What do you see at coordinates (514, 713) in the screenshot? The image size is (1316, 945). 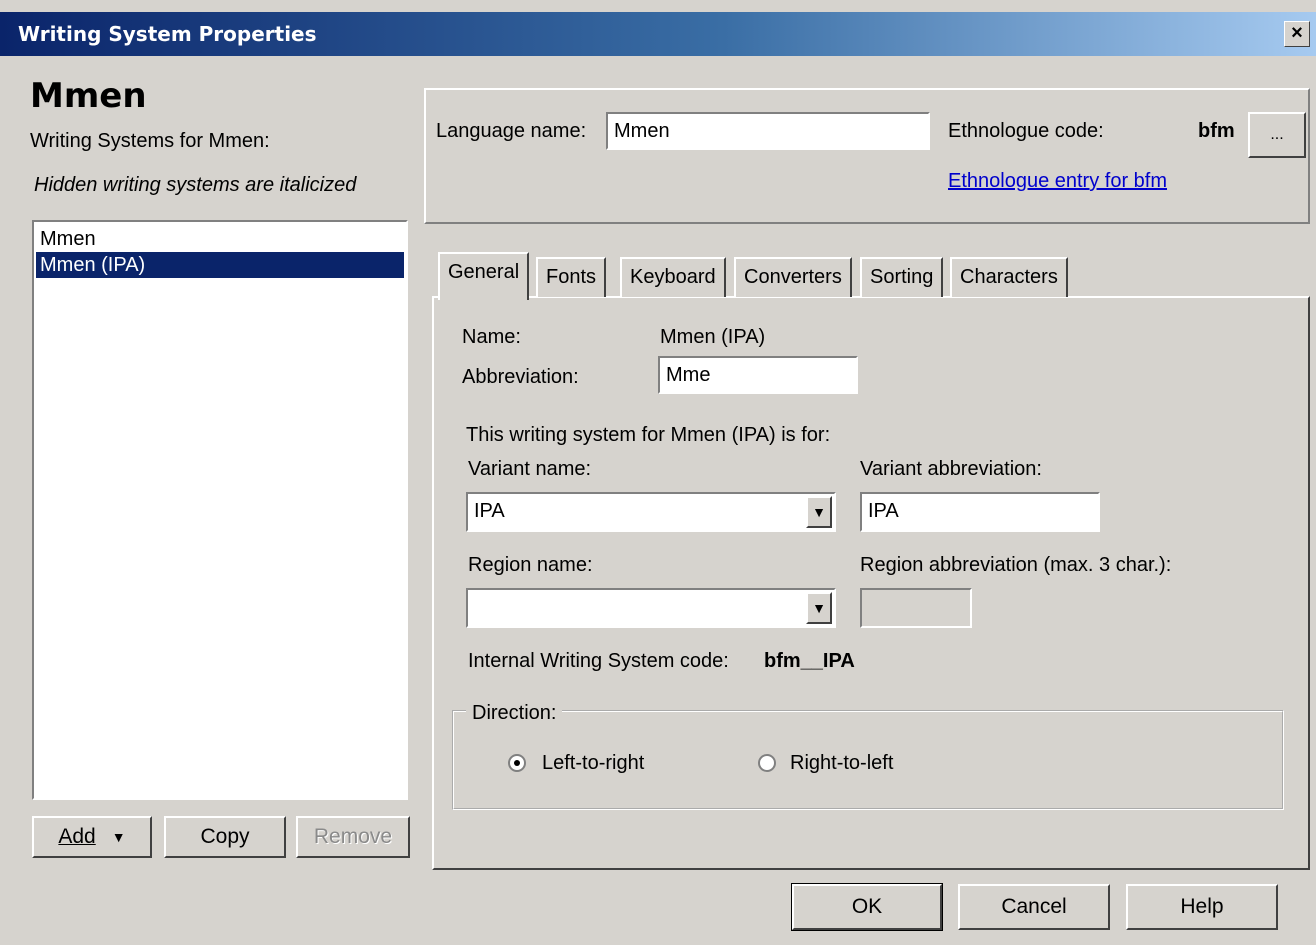 I see `direction-label: Direction:` at bounding box center [514, 713].